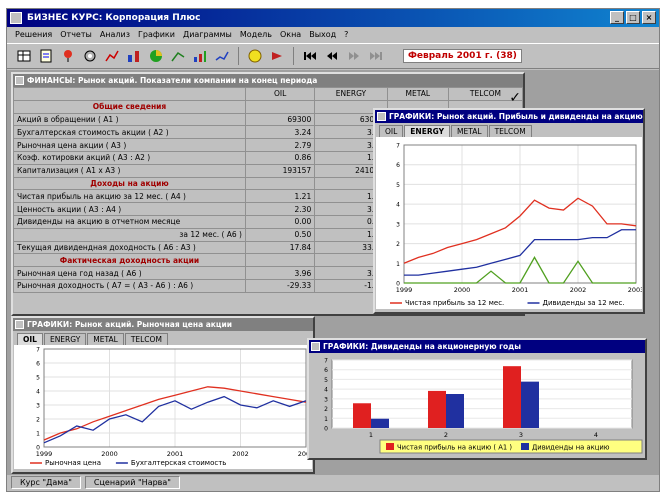 The height and width of the screenshot is (500, 668). Describe the element at coordinates (617, 17) in the screenshot. I see `minimize-button: _` at that location.